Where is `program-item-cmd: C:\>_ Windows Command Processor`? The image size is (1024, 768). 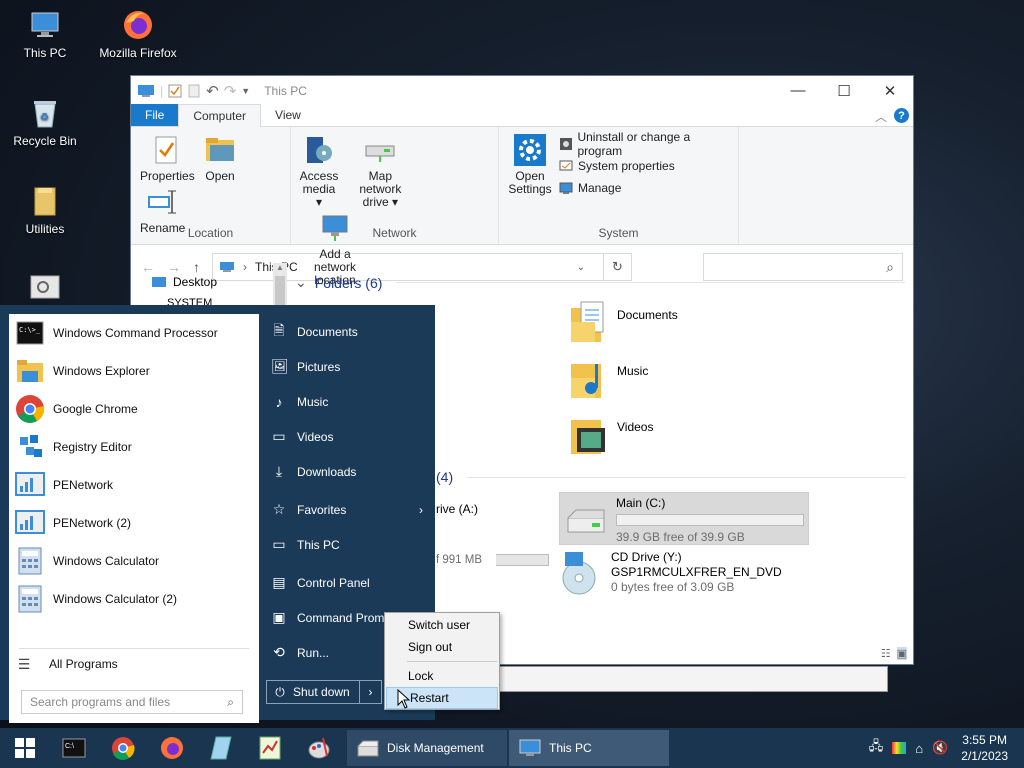
program-item-cmd: C:\>_ Windows Command Processor is located at coordinates (134, 333).